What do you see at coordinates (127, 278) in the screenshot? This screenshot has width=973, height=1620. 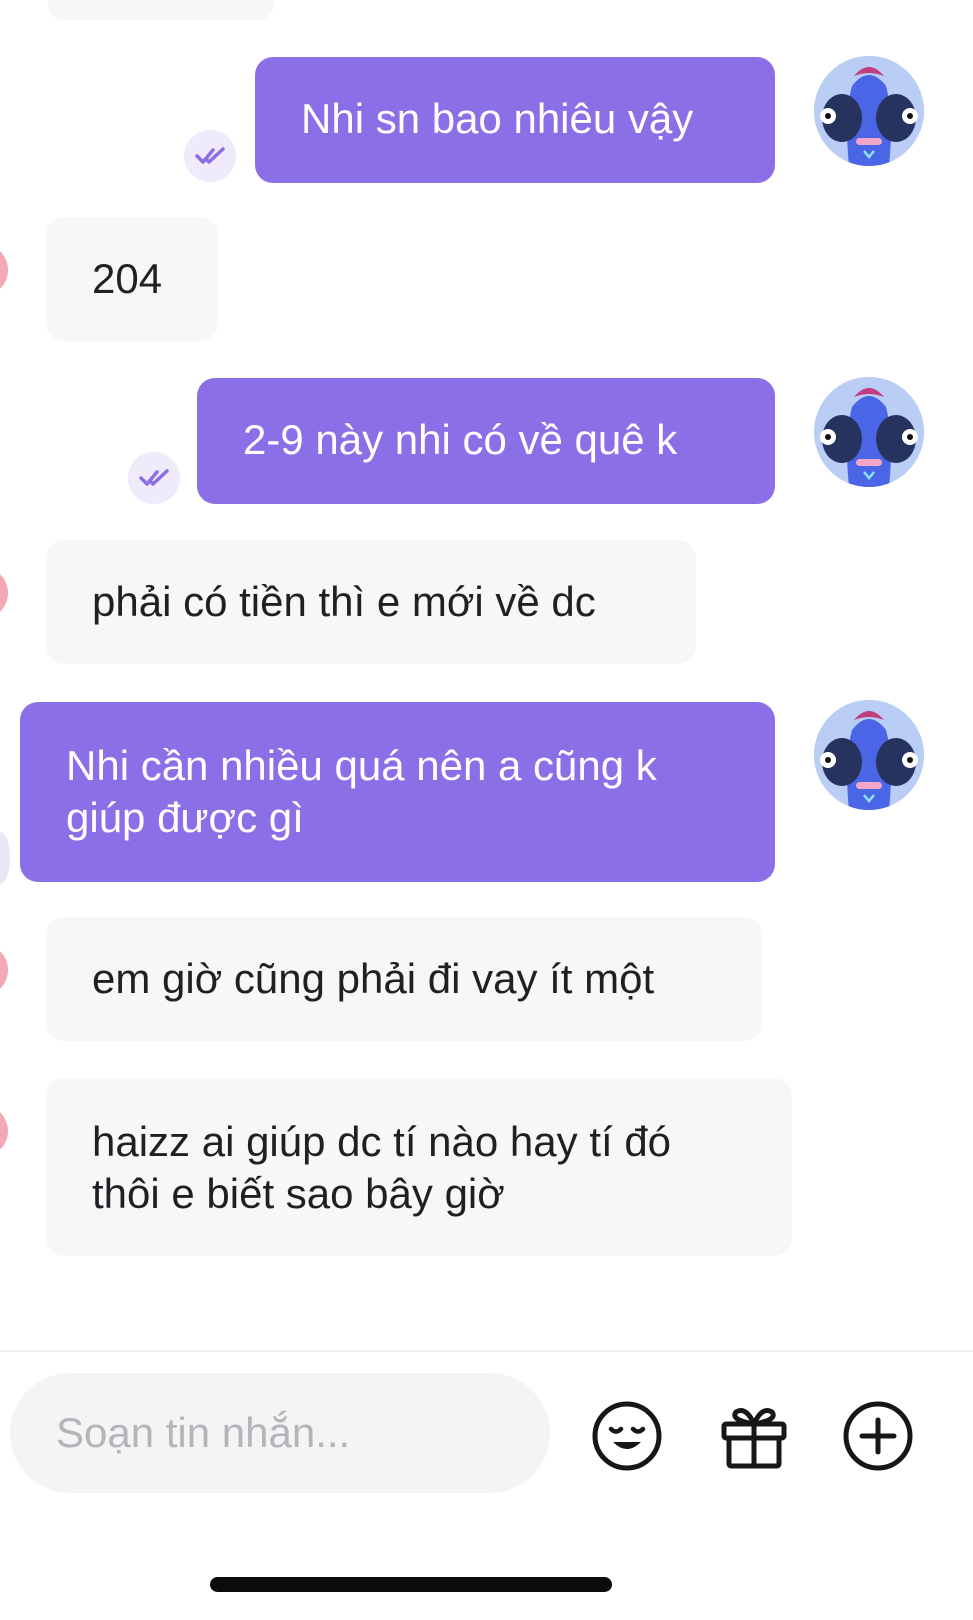 I see `message-text: 204` at bounding box center [127, 278].